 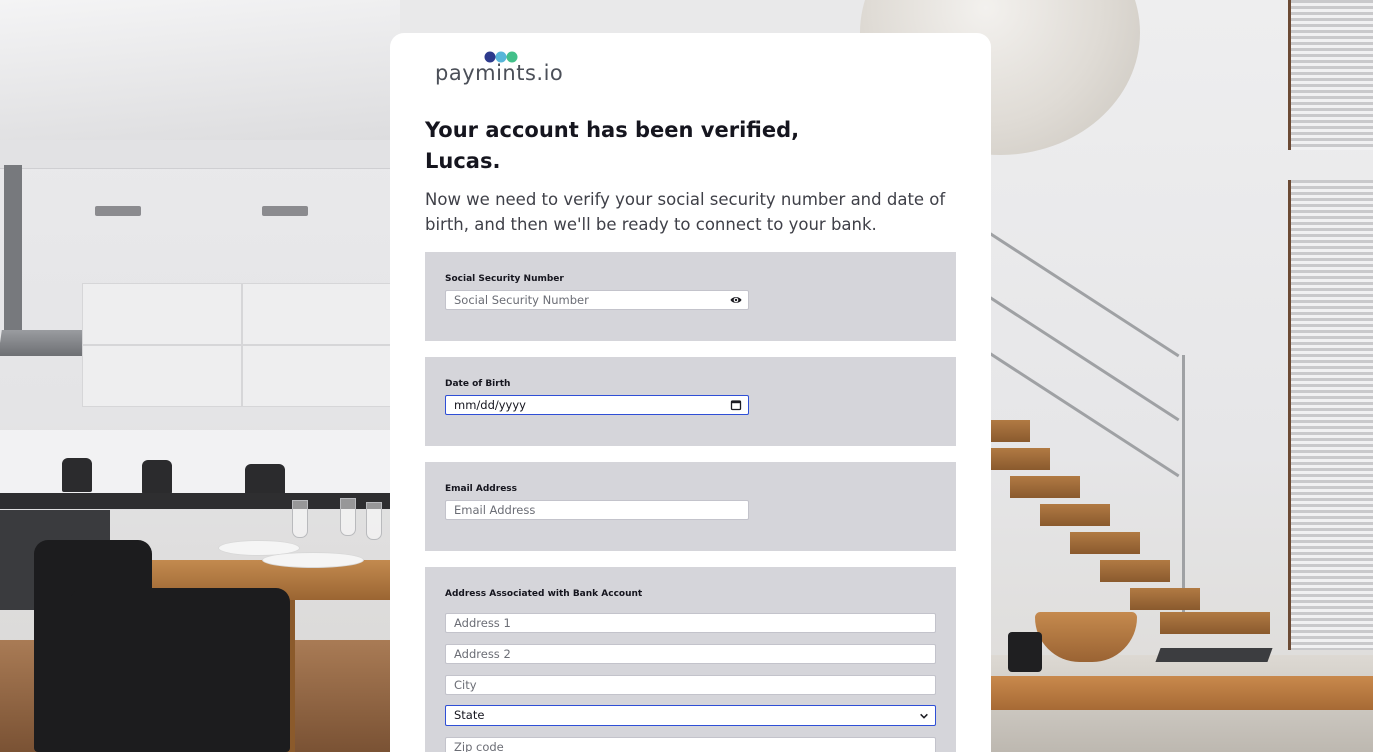 I want to click on address2-input: Address 2, so click(x=690, y=654).